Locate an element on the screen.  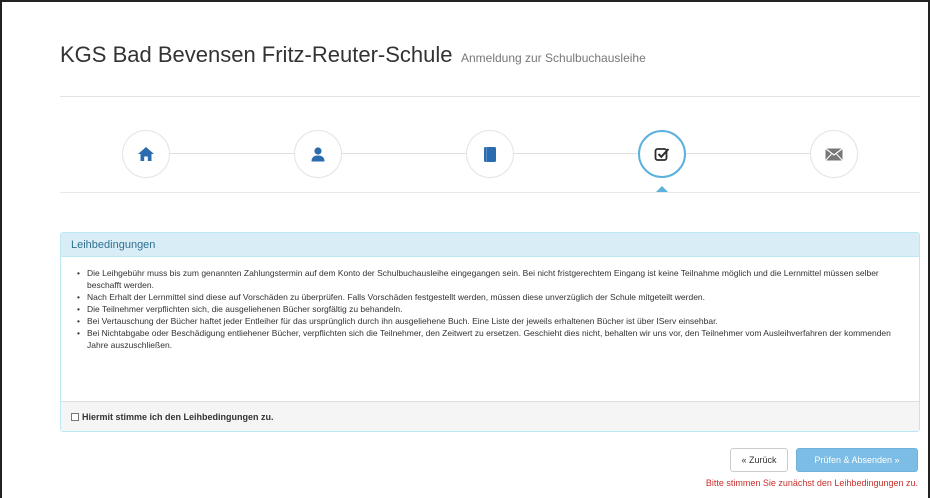
wizard-steps is located at coordinates (490, 160).